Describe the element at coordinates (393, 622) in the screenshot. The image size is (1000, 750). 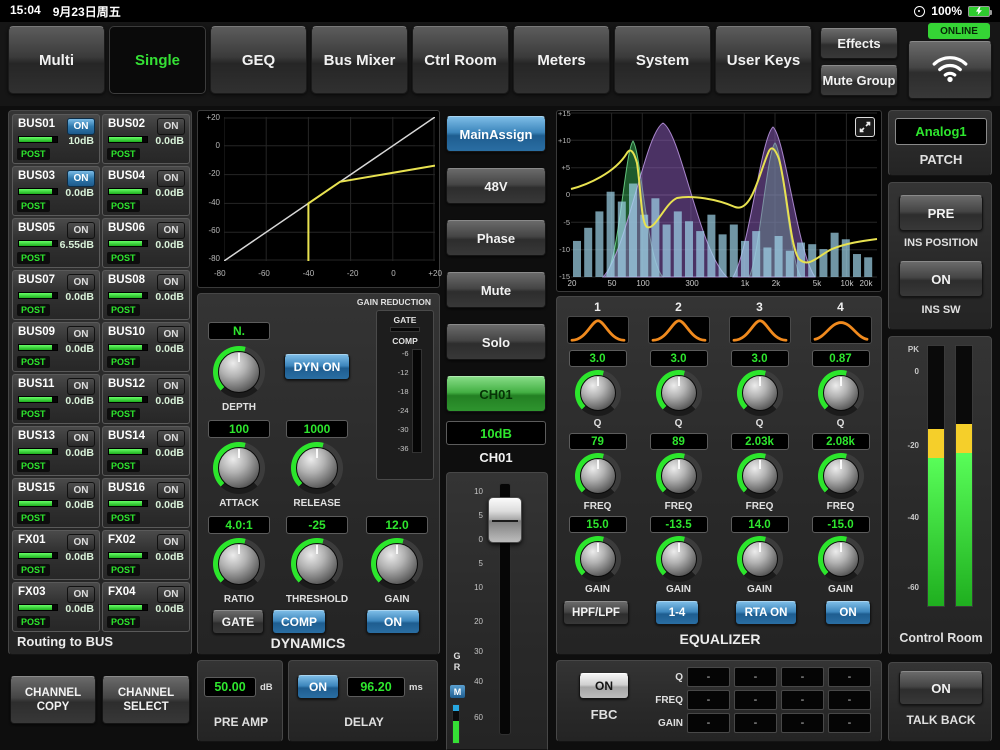
I see `dynamics-on-button: ON` at that location.